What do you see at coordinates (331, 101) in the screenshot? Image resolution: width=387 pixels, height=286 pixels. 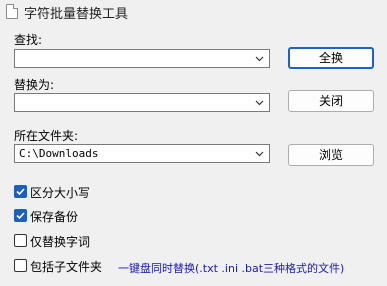 I see `close-button: 关闭` at bounding box center [331, 101].